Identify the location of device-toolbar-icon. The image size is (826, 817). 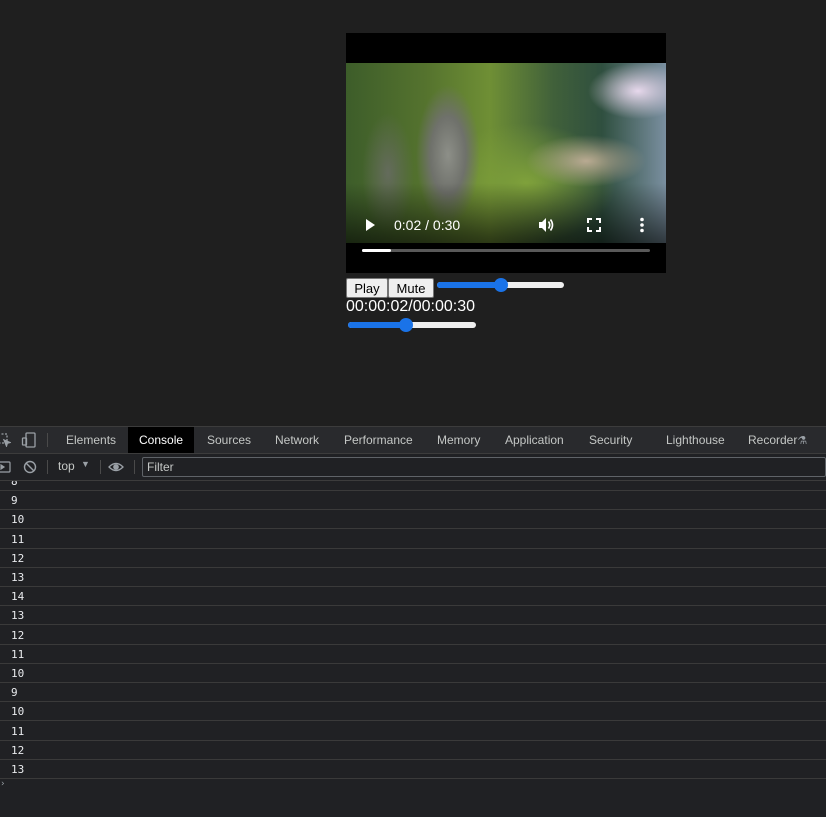
(29, 440).